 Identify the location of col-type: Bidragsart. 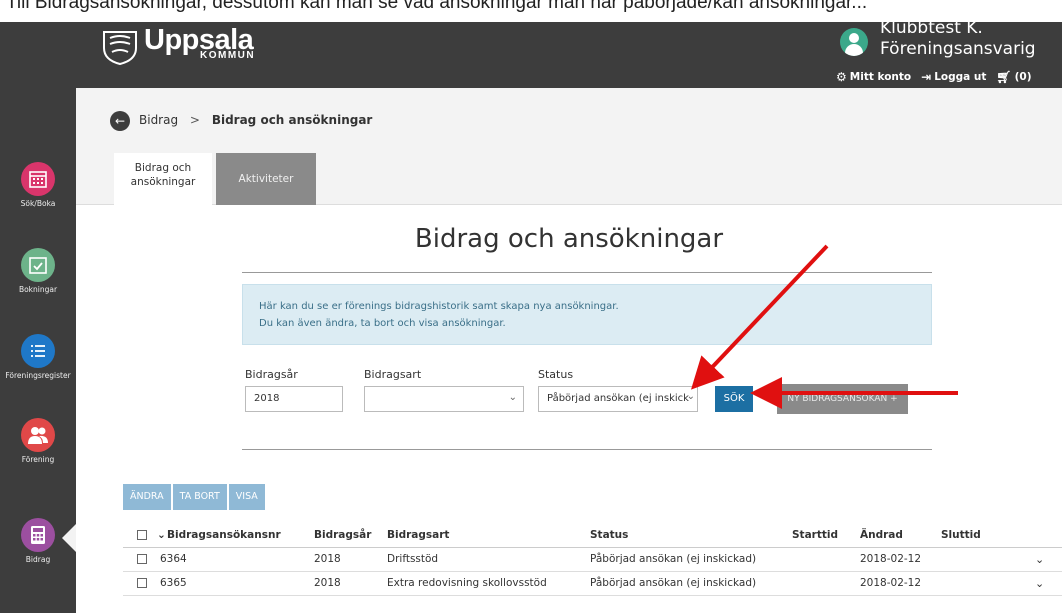
(418, 535).